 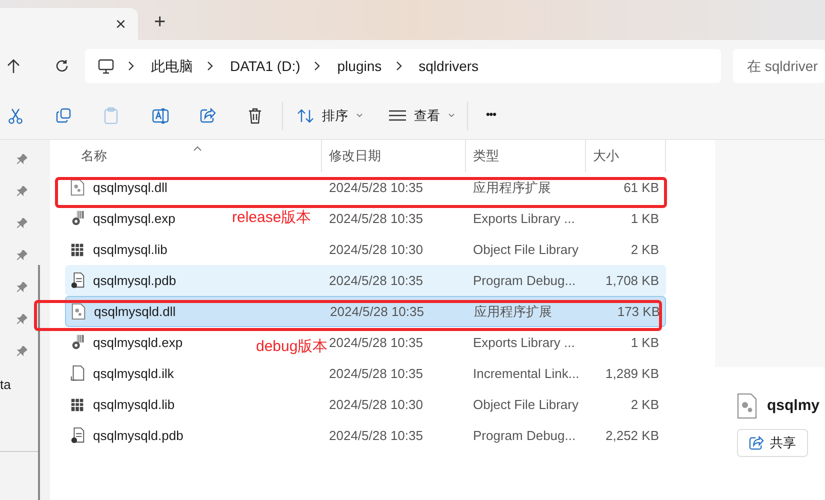 I want to click on close-button: ×, so click(x=120, y=24).